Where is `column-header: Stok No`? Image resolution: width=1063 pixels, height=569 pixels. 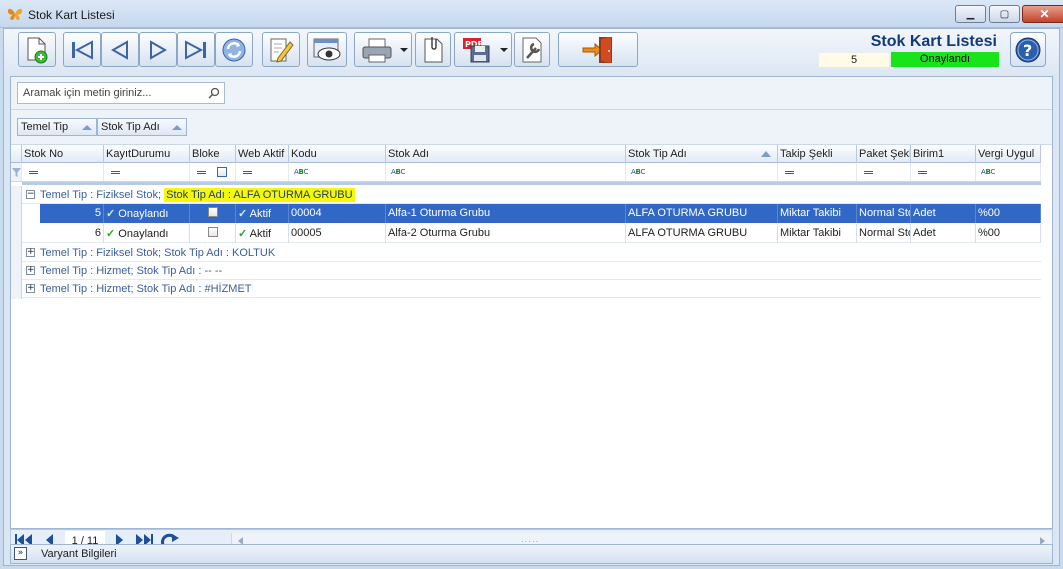 column-header: Stok No is located at coordinates (63, 154).